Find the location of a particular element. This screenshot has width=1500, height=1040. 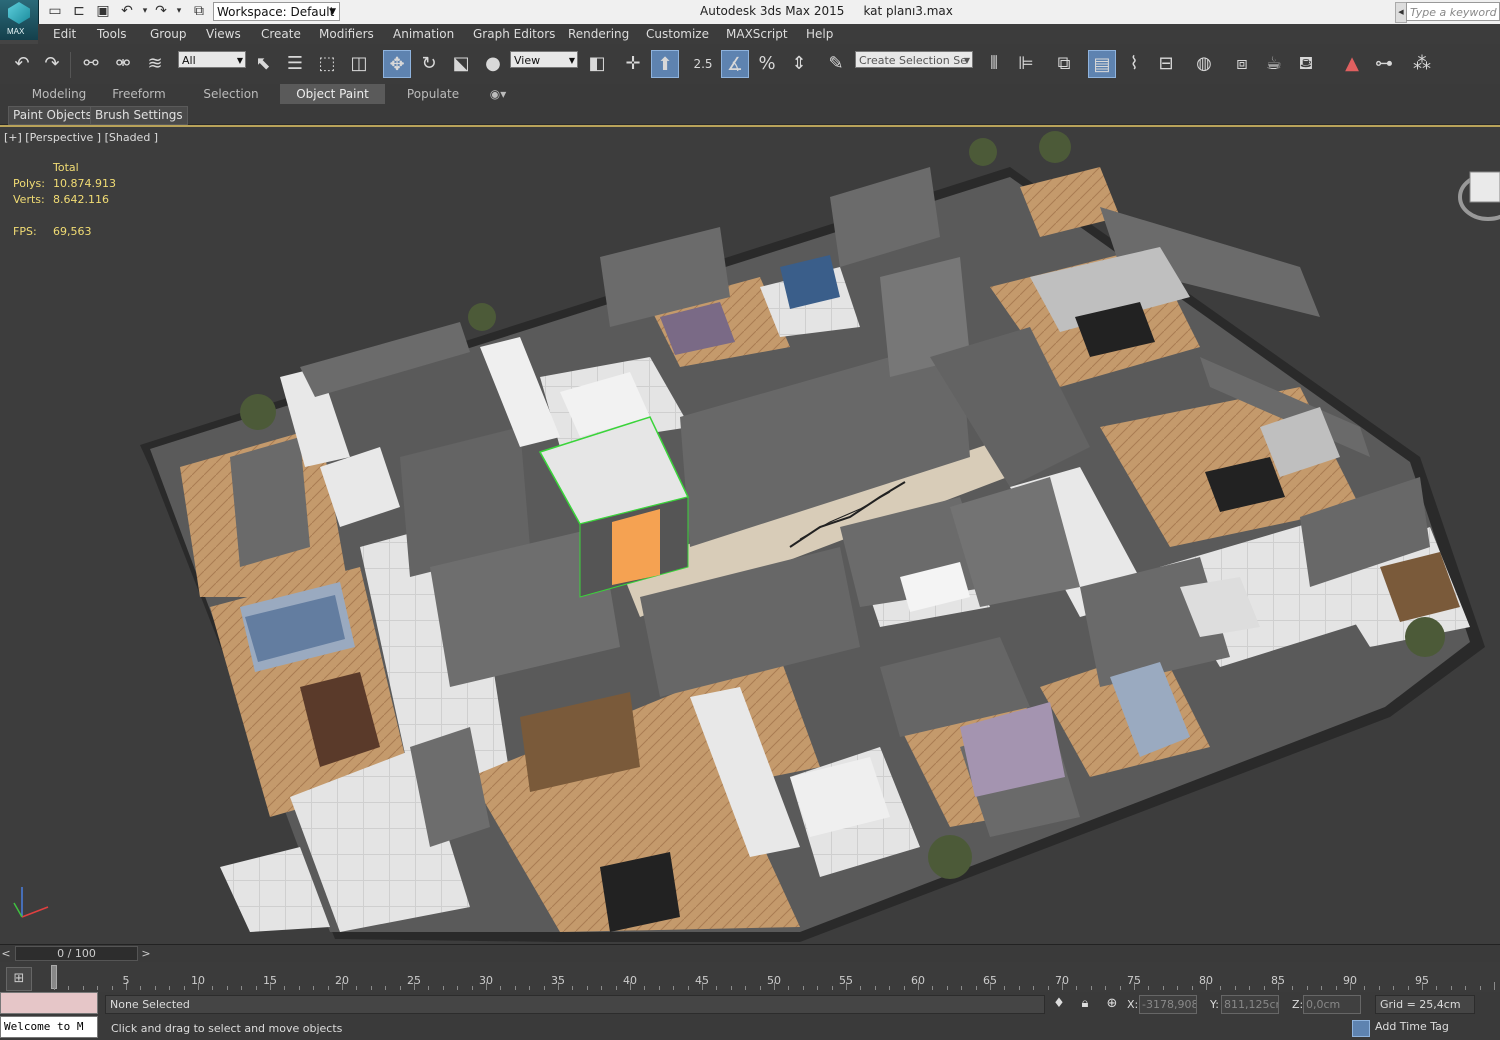

percent-snap-icon: % is located at coordinates (767, 64).